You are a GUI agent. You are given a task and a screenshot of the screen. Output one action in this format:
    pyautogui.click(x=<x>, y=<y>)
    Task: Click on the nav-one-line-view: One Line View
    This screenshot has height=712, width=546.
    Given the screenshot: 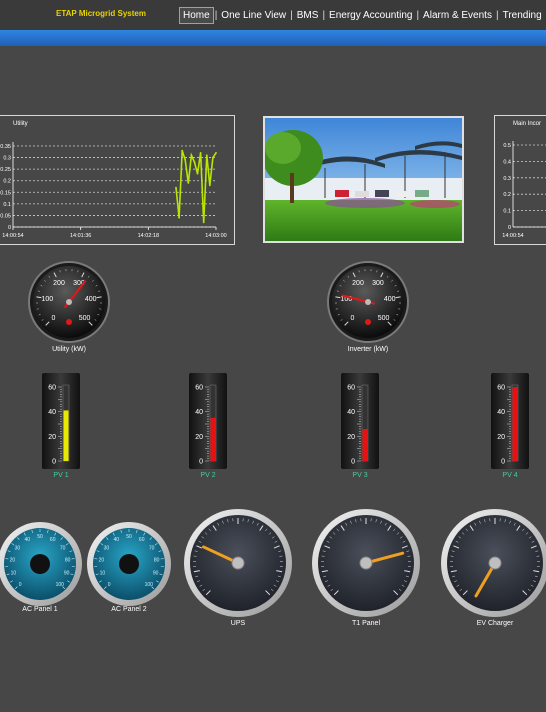 What is the action you would take?
    pyautogui.click(x=253, y=15)
    